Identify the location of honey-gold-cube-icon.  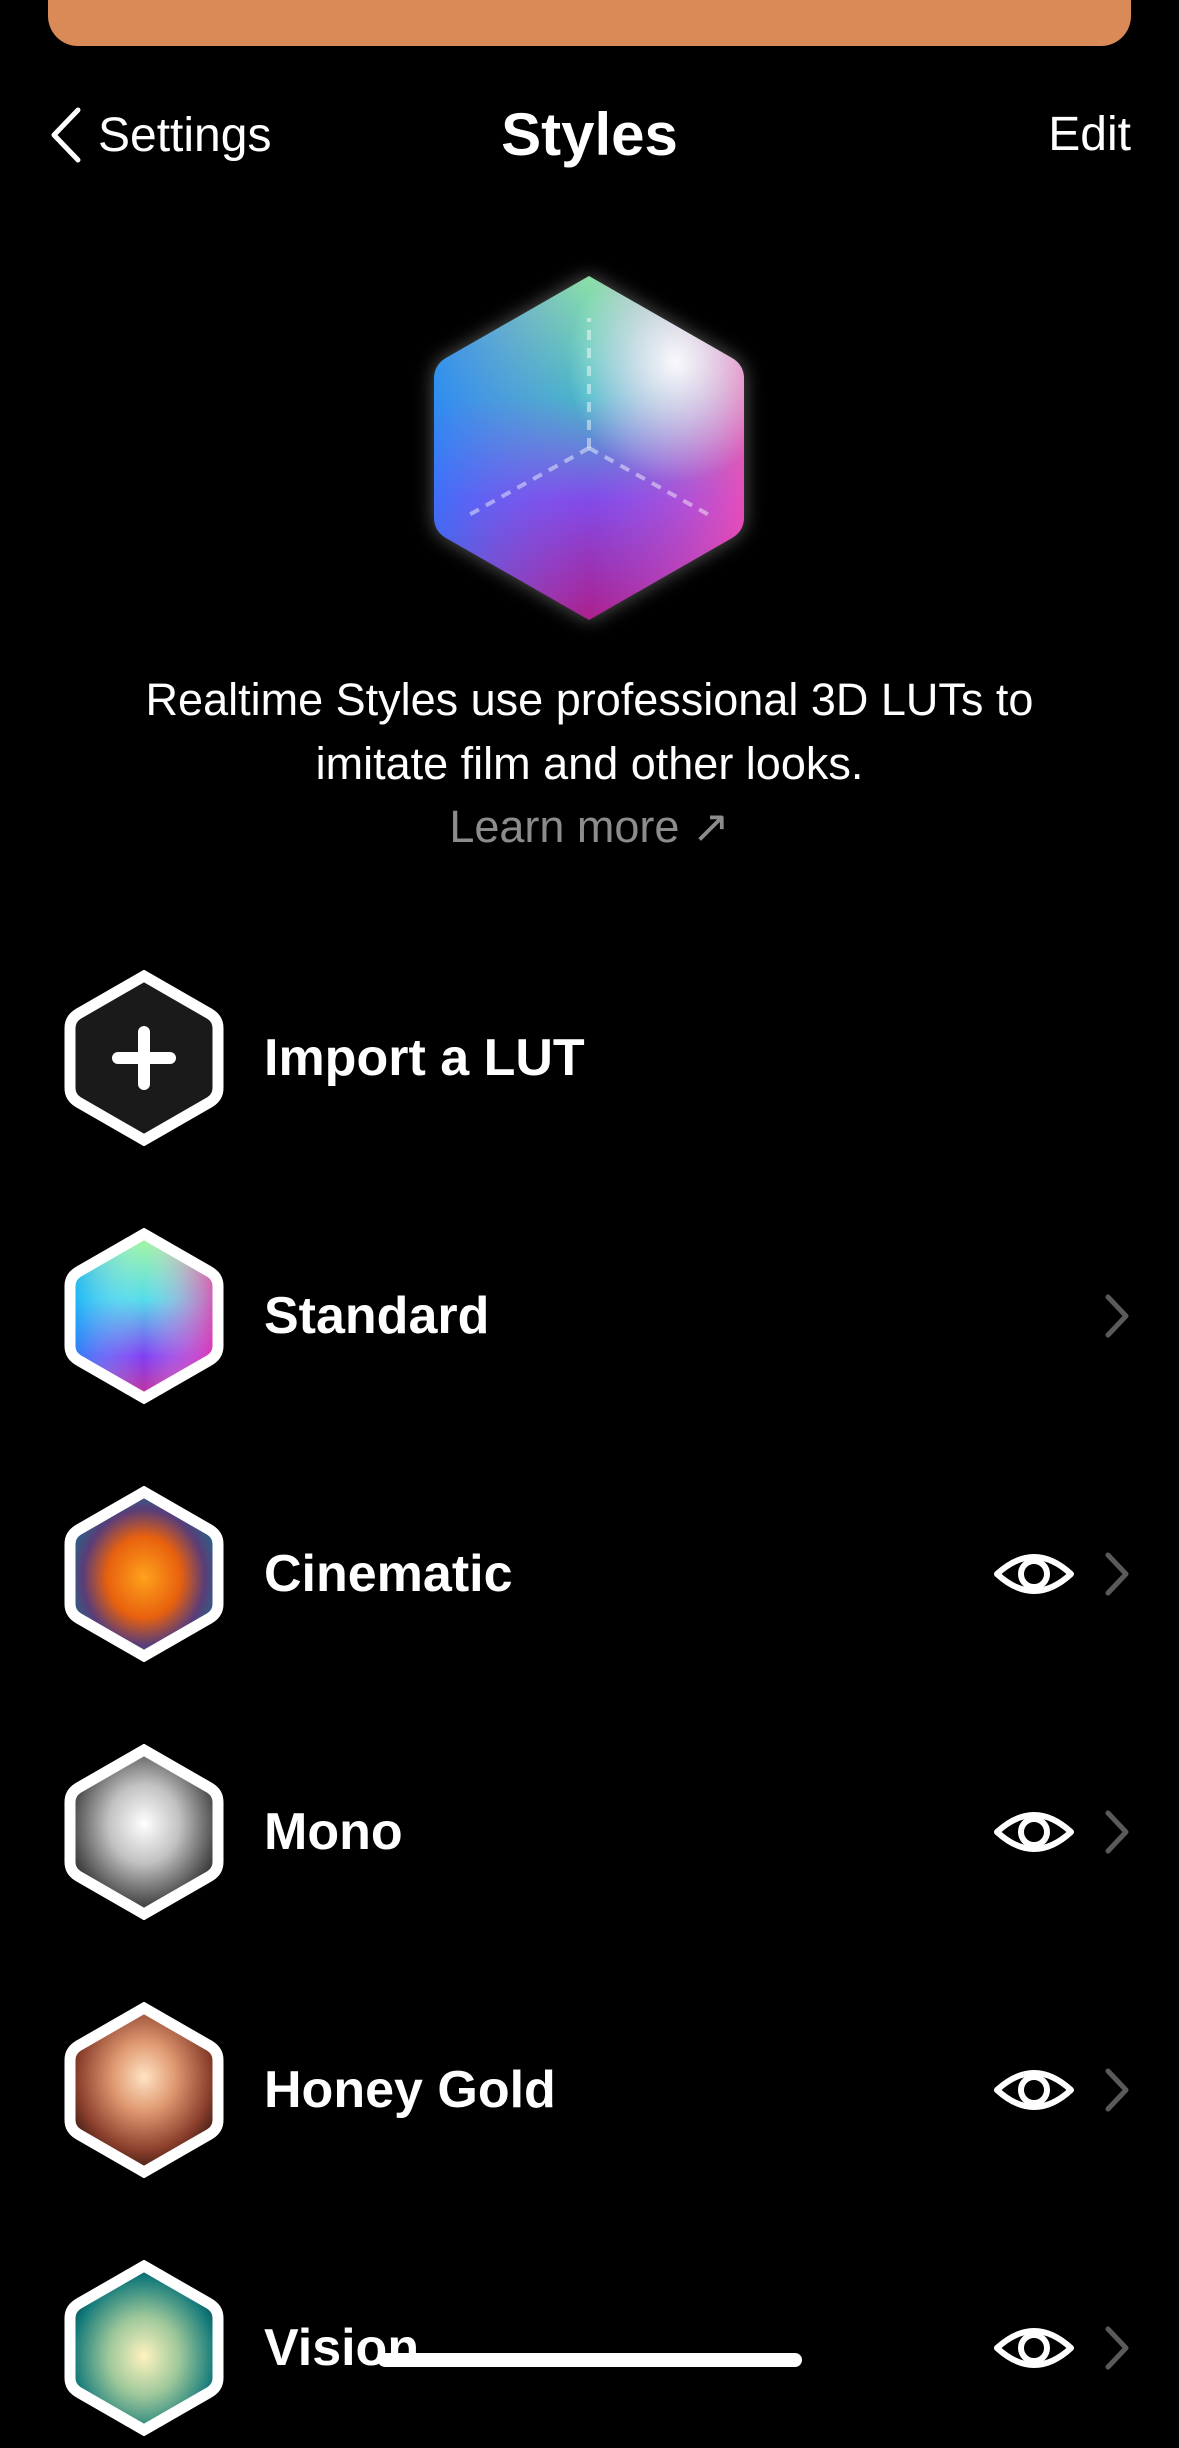
(144, 2090).